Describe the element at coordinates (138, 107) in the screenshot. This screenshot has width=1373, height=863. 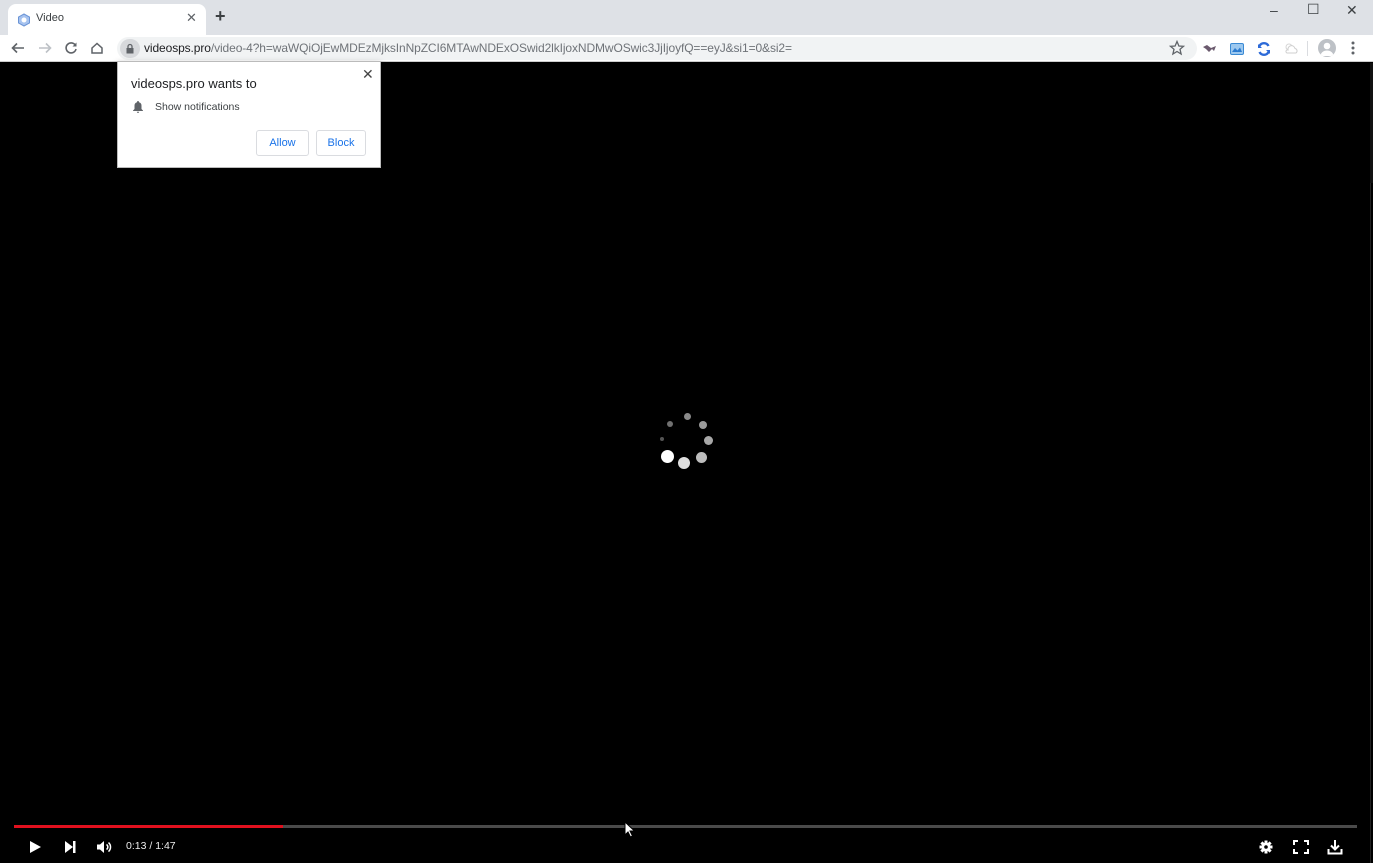
I see `bell-icon` at that location.